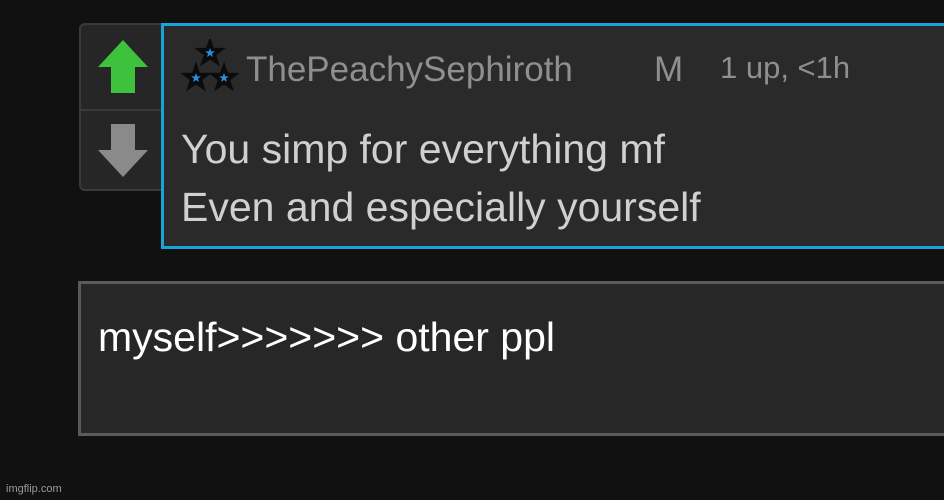 The image size is (944, 500). Describe the element at coordinates (126, 107) in the screenshot. I see `vote-panel` at that location.